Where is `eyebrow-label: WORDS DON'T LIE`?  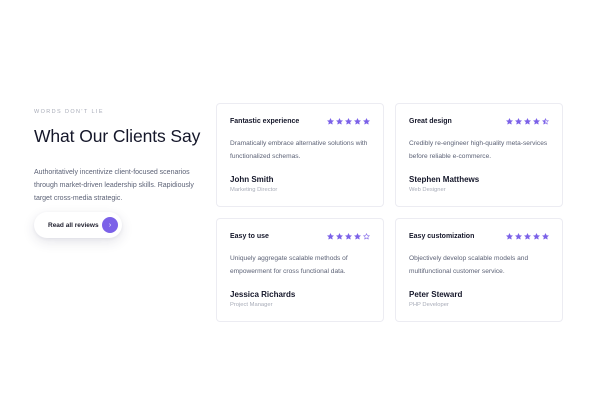
eyebrow-label: WORDS DON'T LIE is located at coordinates (69, 112).